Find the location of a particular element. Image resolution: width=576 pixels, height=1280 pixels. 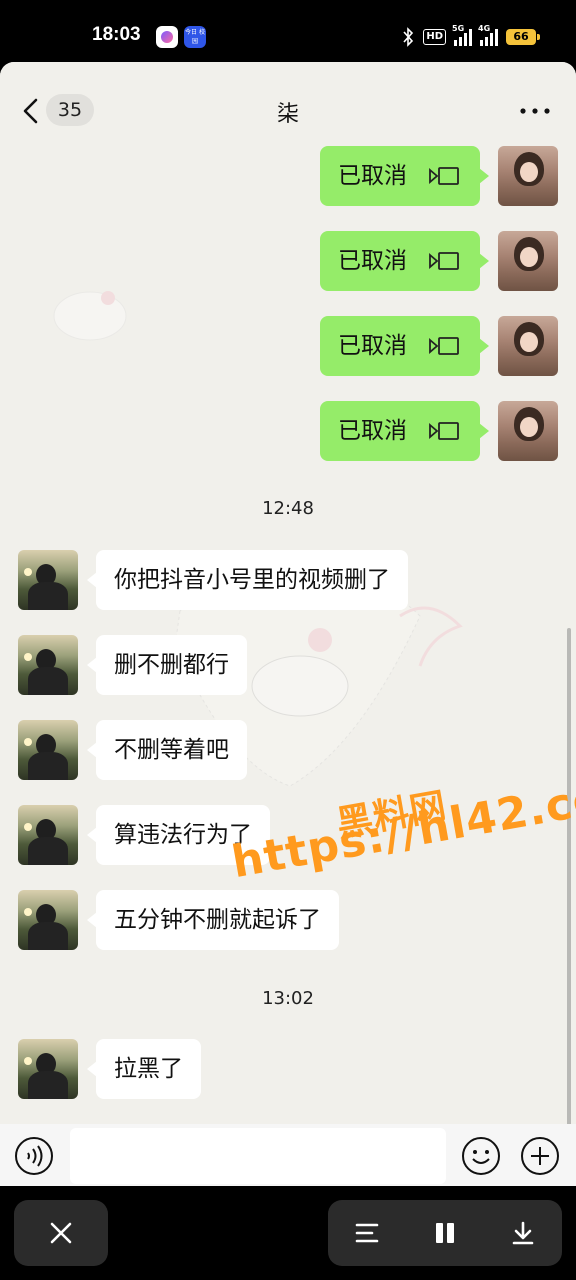

close-icon is located at coordinates (61, 1233).